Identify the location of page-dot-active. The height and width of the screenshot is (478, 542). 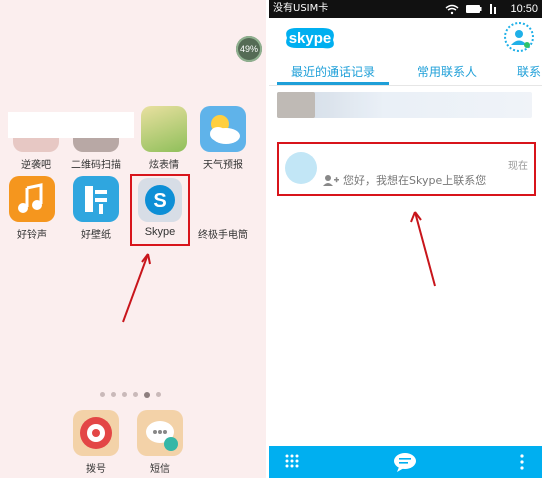
(147, 394).